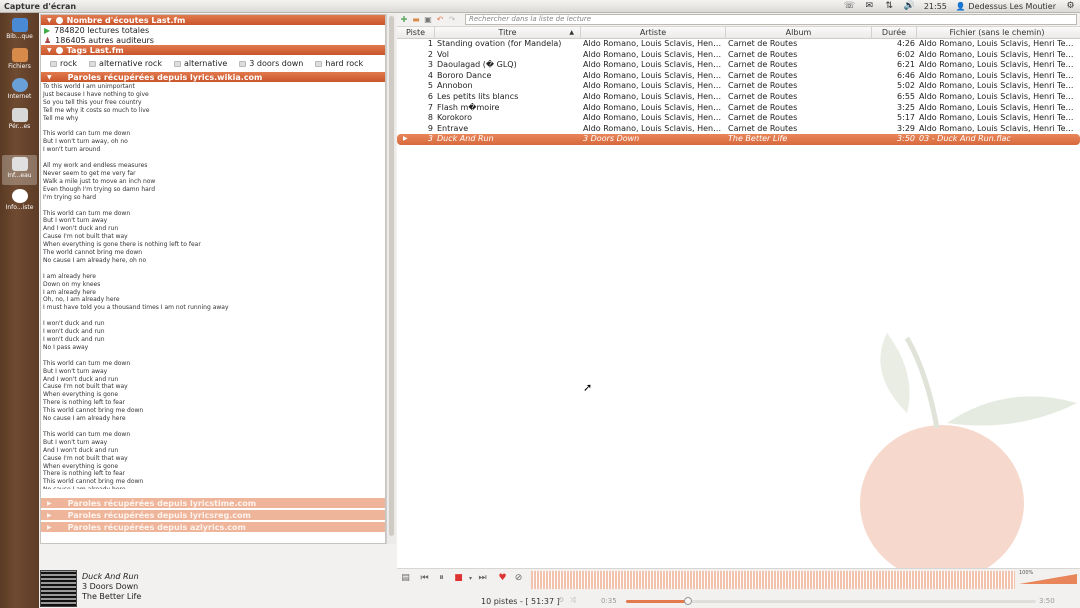 This screenshot has height=608, width=1080. Describe the element at coordinates (391, 276) in the screenshot. I see `scrollbar-thumb` at that location.